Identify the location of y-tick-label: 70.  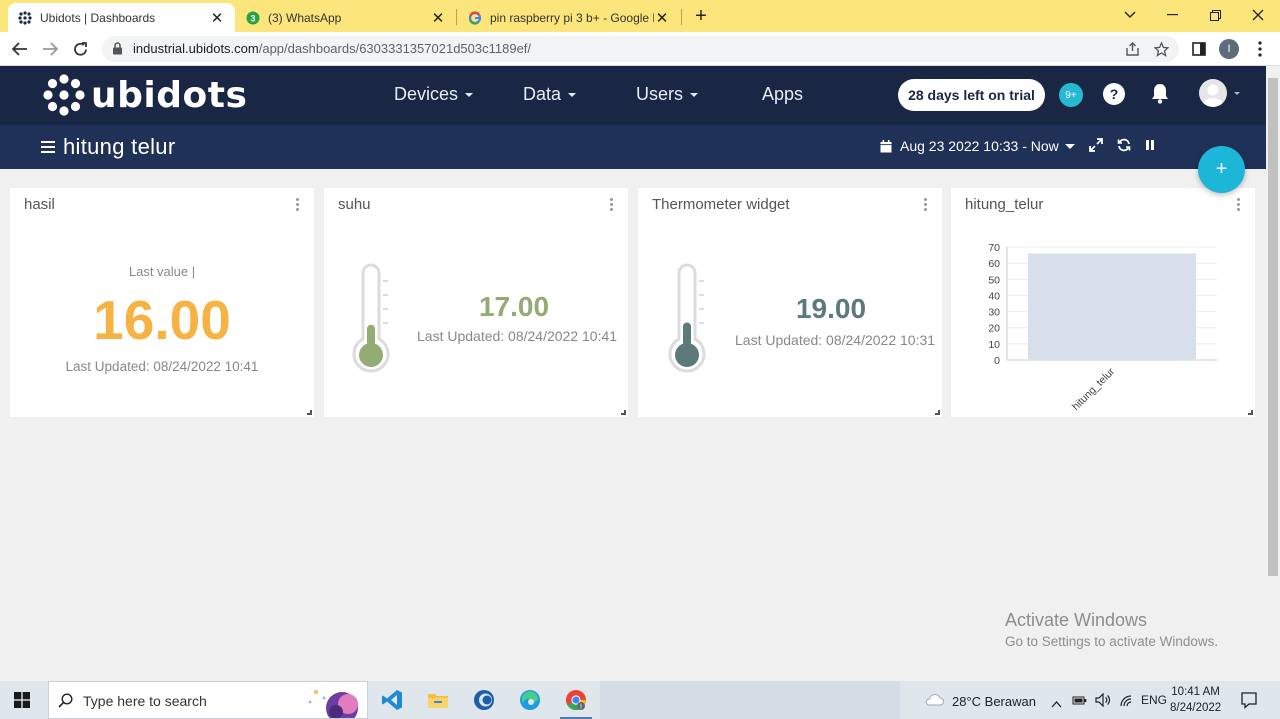
(994, 248).